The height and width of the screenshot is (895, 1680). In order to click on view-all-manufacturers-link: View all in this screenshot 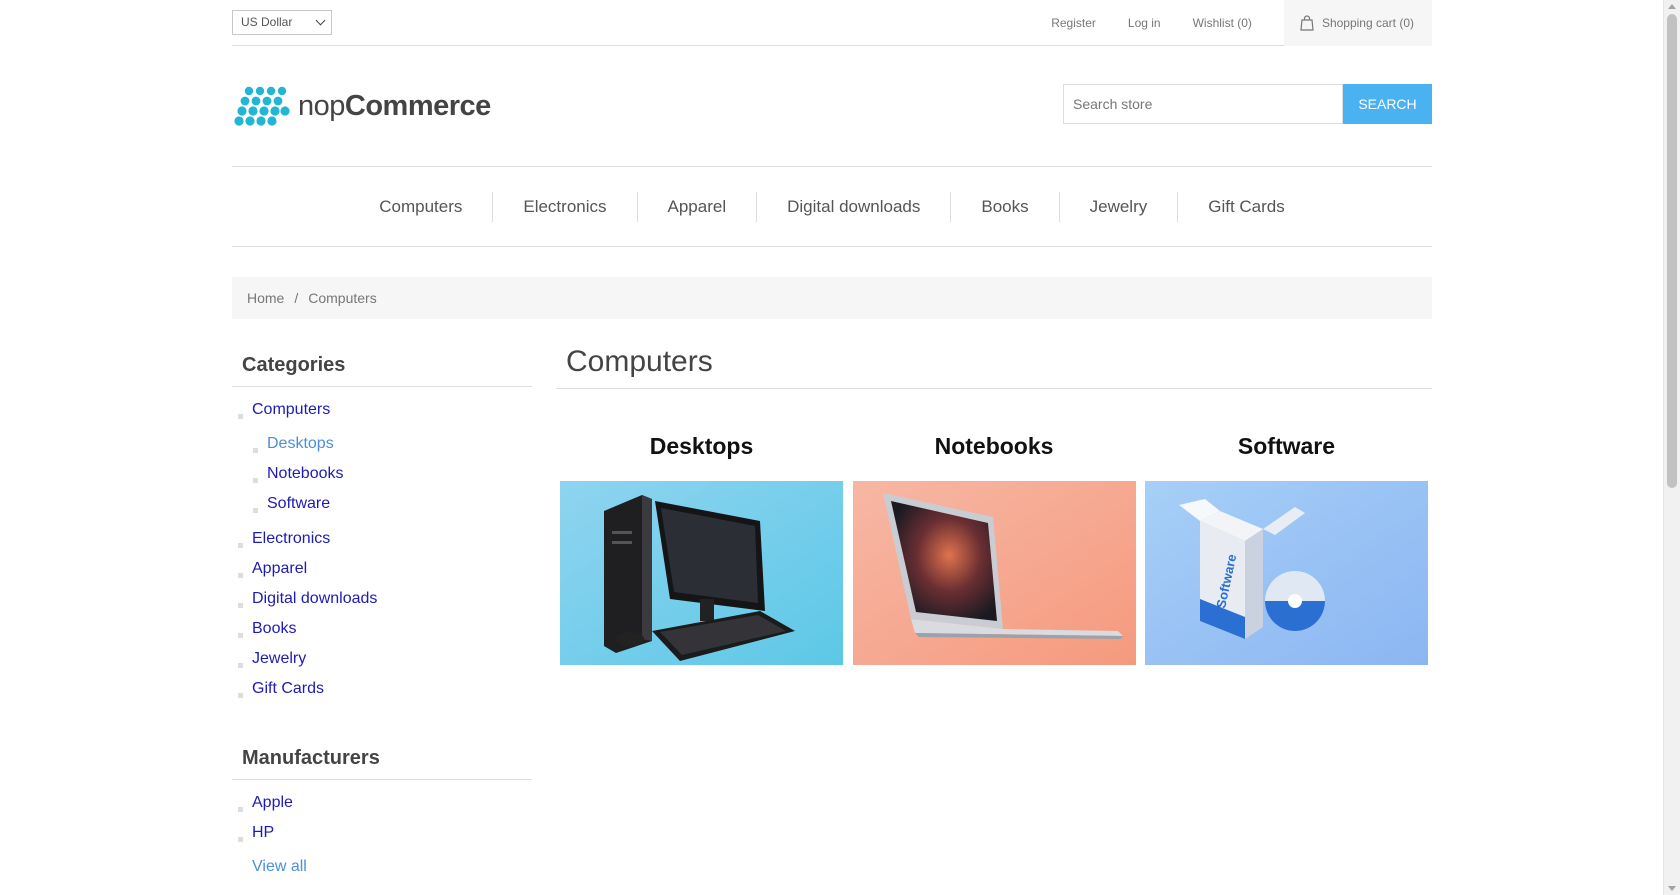, I will do `click(382, 867)`.